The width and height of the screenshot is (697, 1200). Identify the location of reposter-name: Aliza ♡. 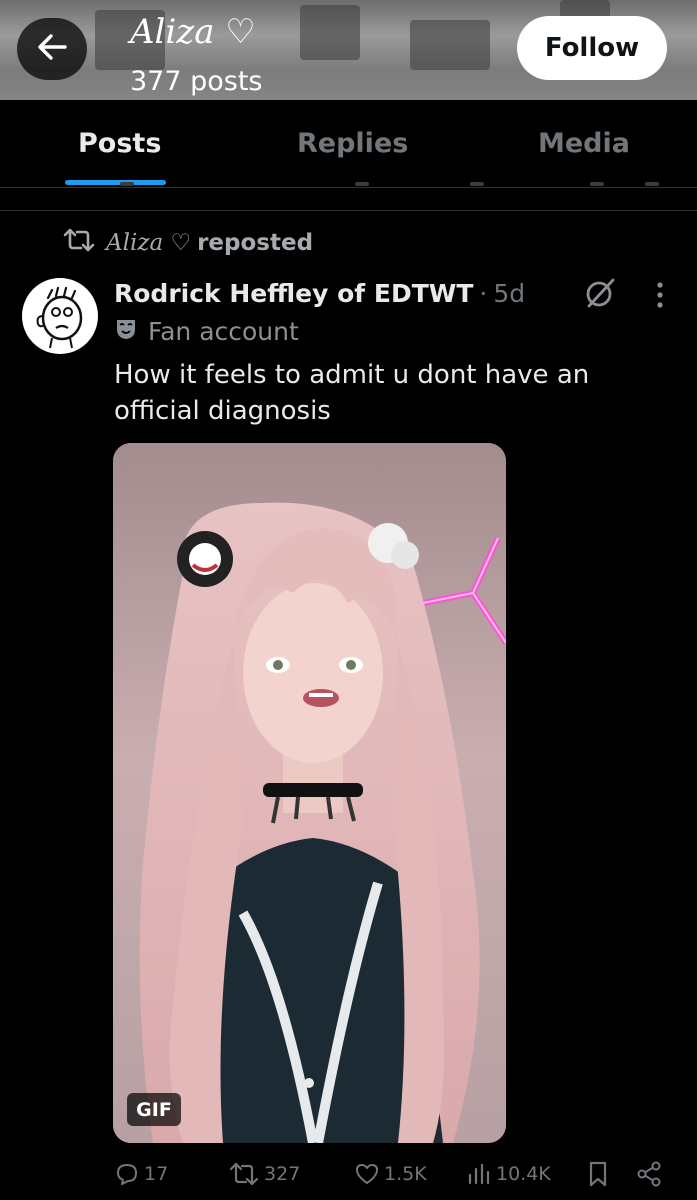
(149, 243).